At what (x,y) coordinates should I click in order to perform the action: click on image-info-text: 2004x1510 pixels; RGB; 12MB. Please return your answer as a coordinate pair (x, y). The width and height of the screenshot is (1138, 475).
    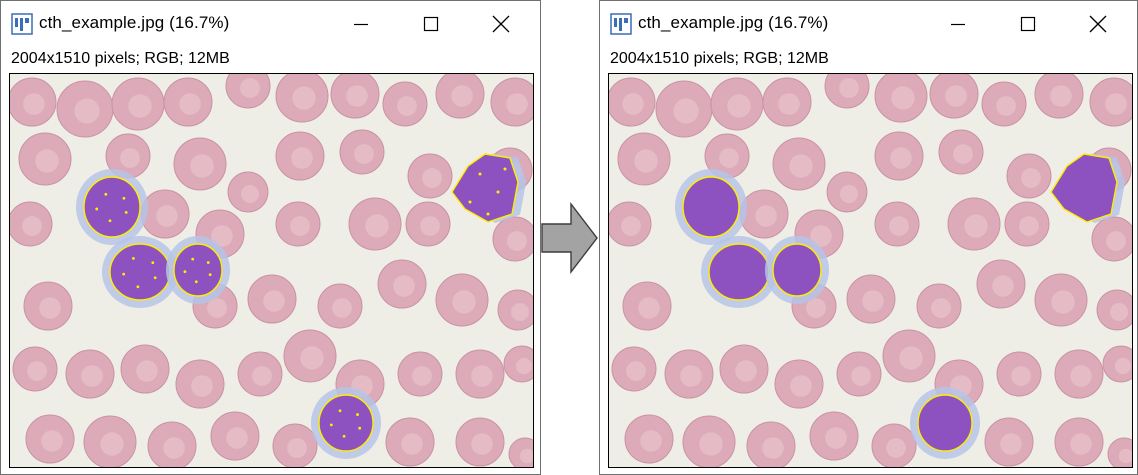
    Looking at the image, I should click on (120, 58).